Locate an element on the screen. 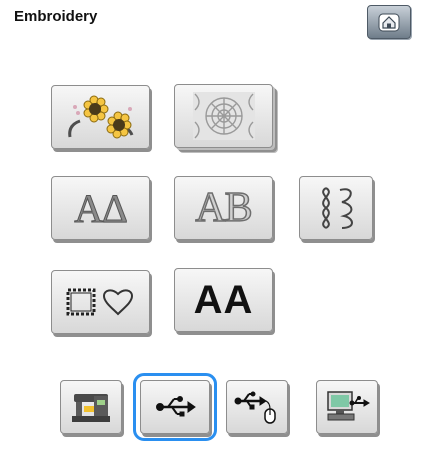 This screenshot has width=427, height=466. floral-pattern-button is located at coordinates (100, 117).